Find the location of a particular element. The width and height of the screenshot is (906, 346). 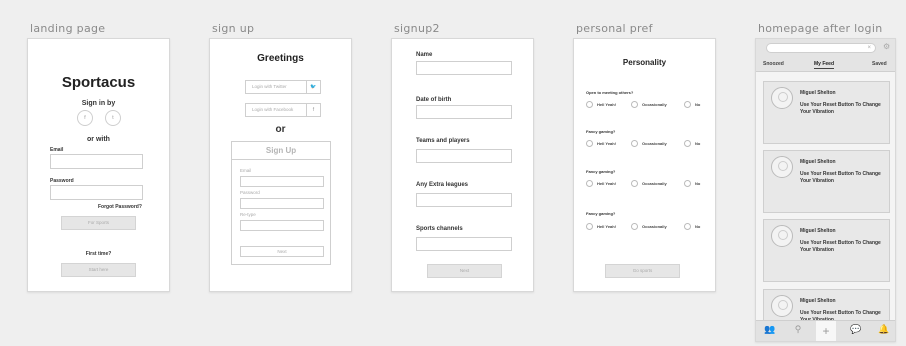

tab-snoozed: Snoozed is located at coordinates (773, 64).